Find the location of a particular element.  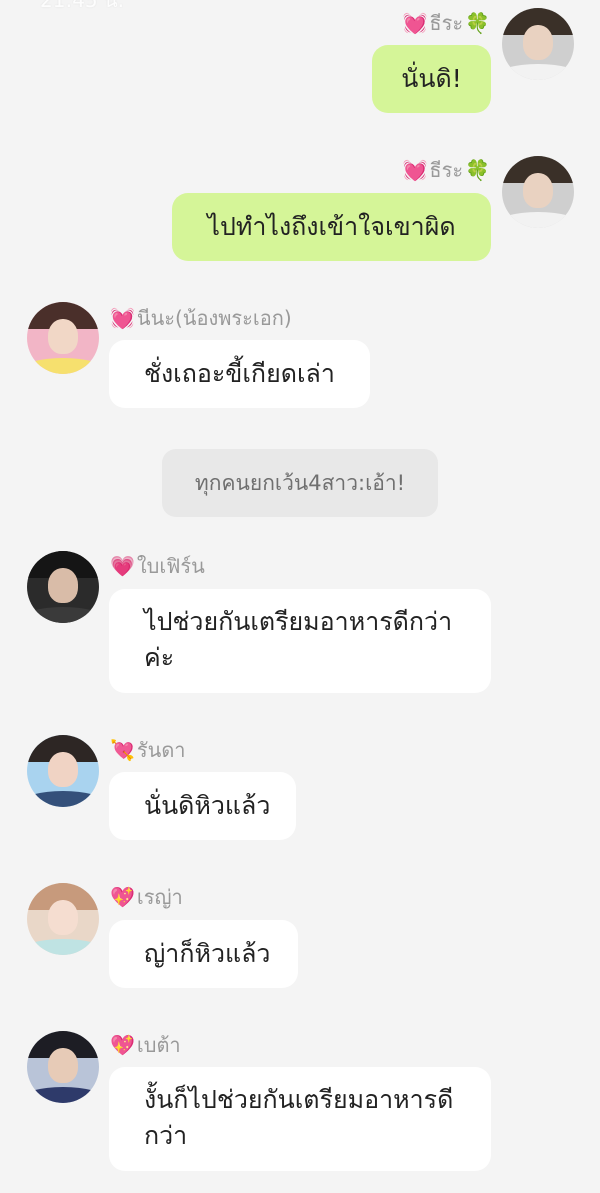

message-bubble-3: ชั่งเถอะขี้เกียดเล่า is located at coordinates (239, 374).